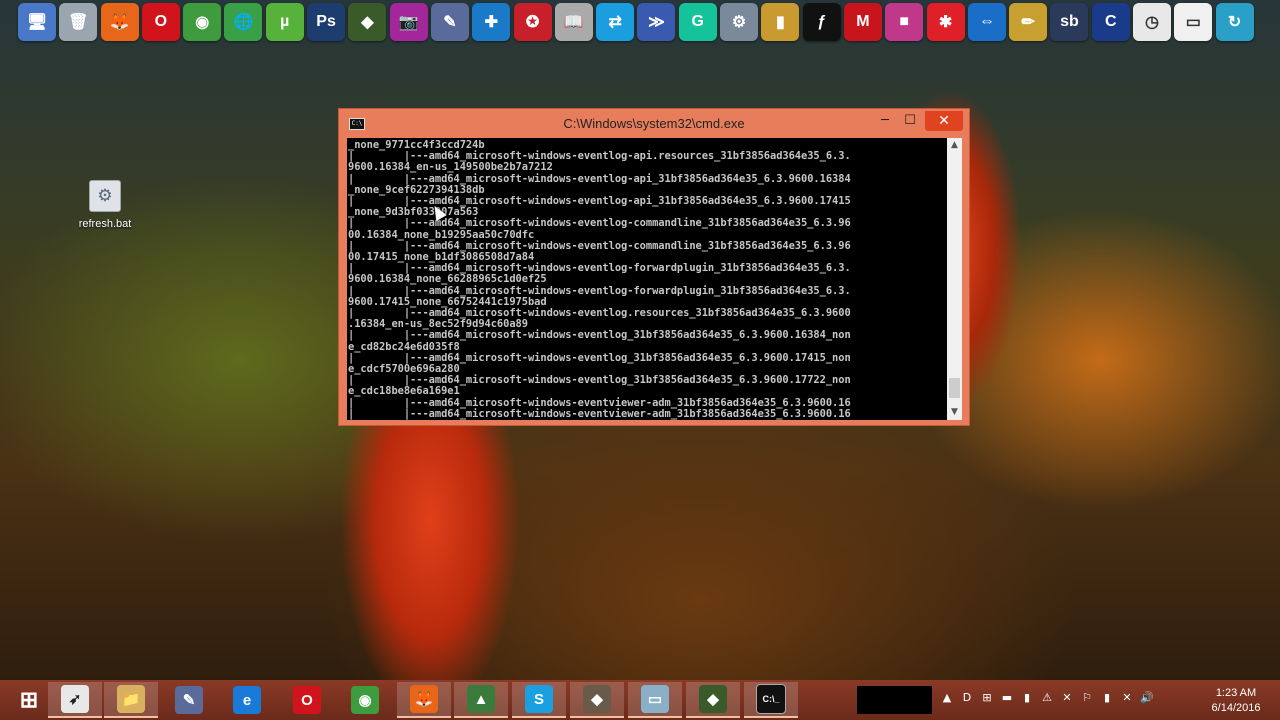  I want to click on taskbar-chrome: ◉, so click(365, 700).